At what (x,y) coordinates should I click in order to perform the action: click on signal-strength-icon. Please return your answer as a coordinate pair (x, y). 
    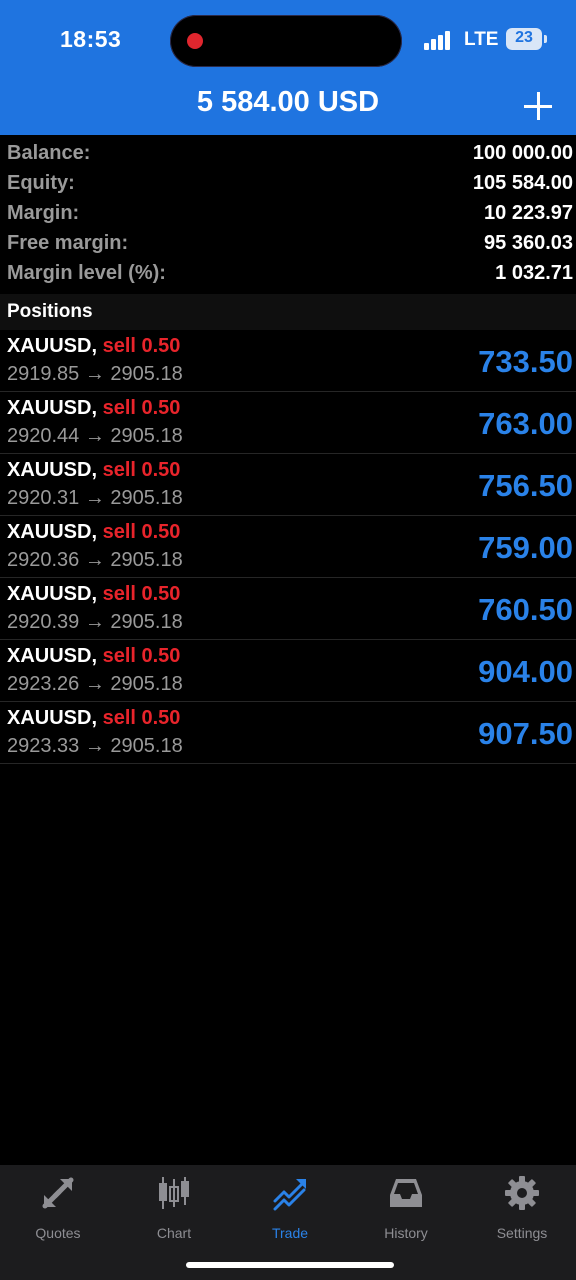
    Looking at the image, I should click on (439, 40).